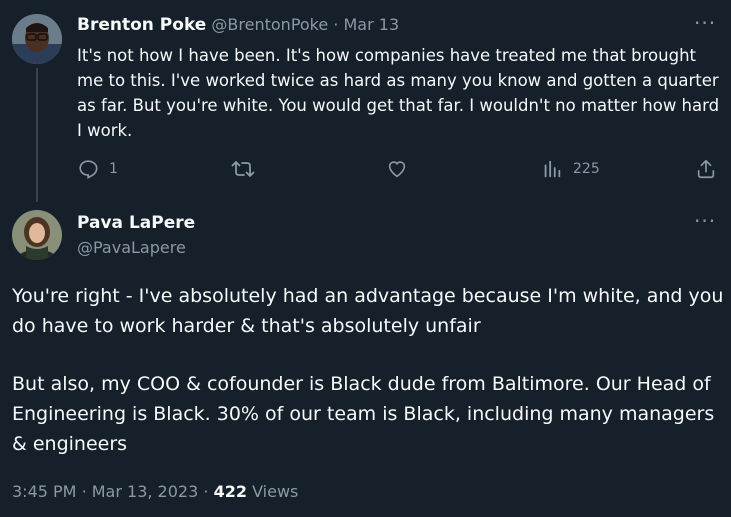 Image resolution: width=731 pixels, height=517 pixels. What do you see at coordinates (570, 169) in the screenshot?
I see `views-button: 225` at bounding box center [570, 169].